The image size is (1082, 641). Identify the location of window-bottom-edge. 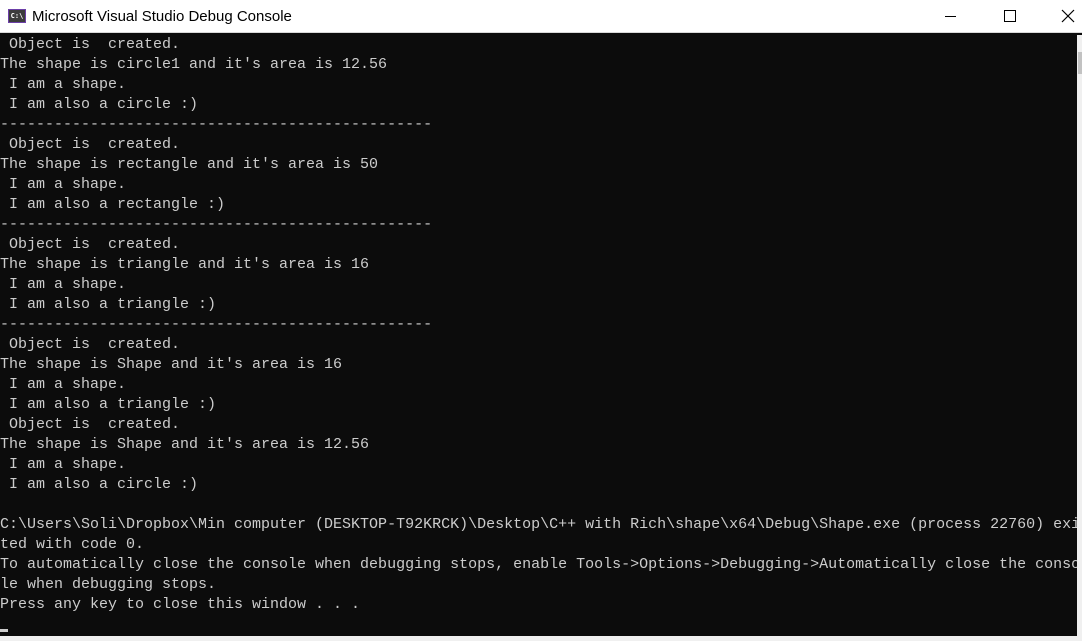
(541, 638).